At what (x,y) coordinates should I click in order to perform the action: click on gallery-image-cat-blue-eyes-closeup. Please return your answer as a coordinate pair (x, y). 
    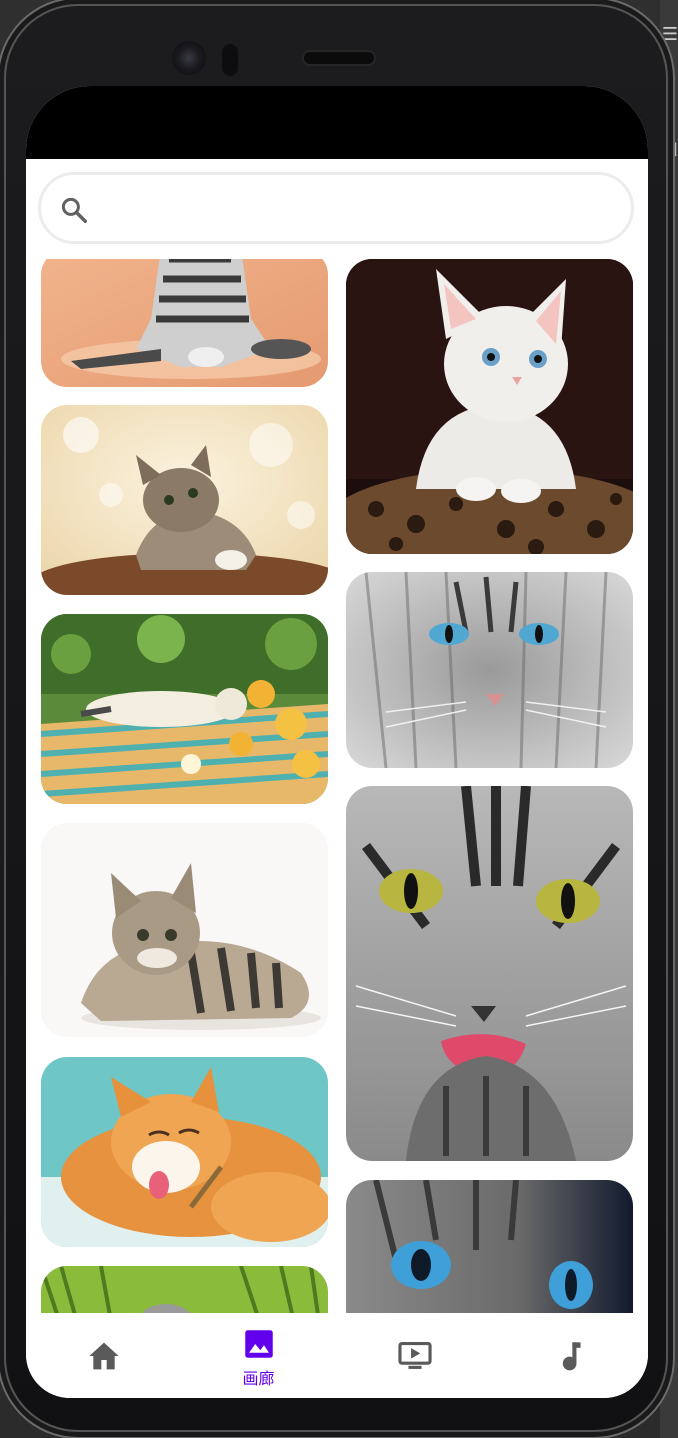
    Looking at the image, I should click on (489, 1246).